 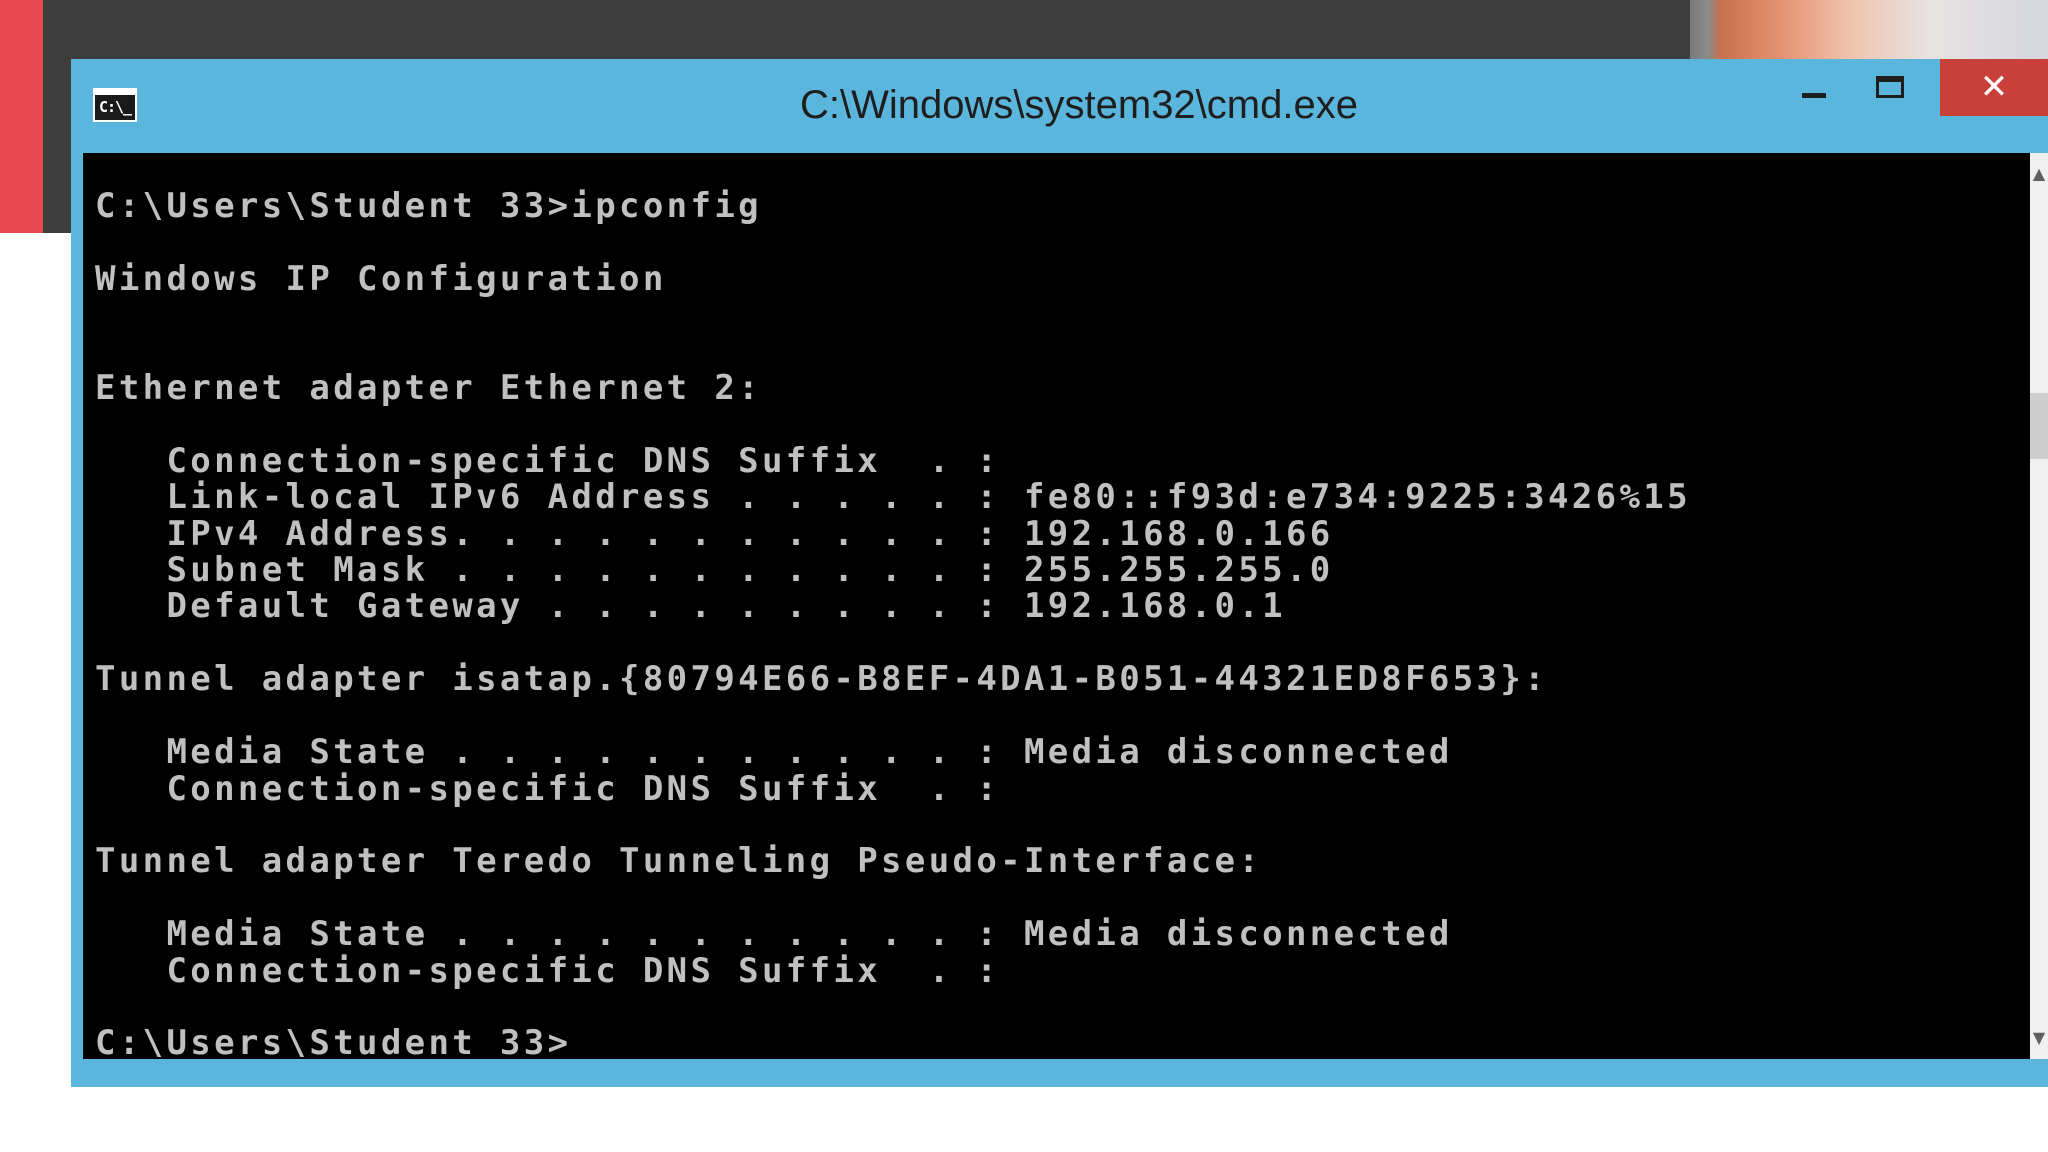 I want to click on desktop-accent-strip, so click(x=21, y=116).